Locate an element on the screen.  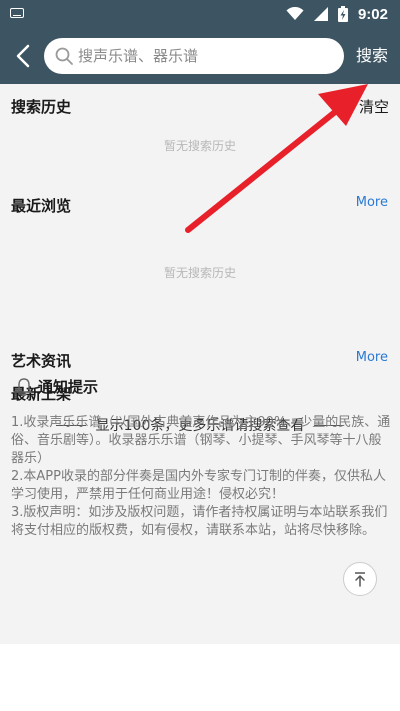
bell-icon is located at coordinates (24, 386).